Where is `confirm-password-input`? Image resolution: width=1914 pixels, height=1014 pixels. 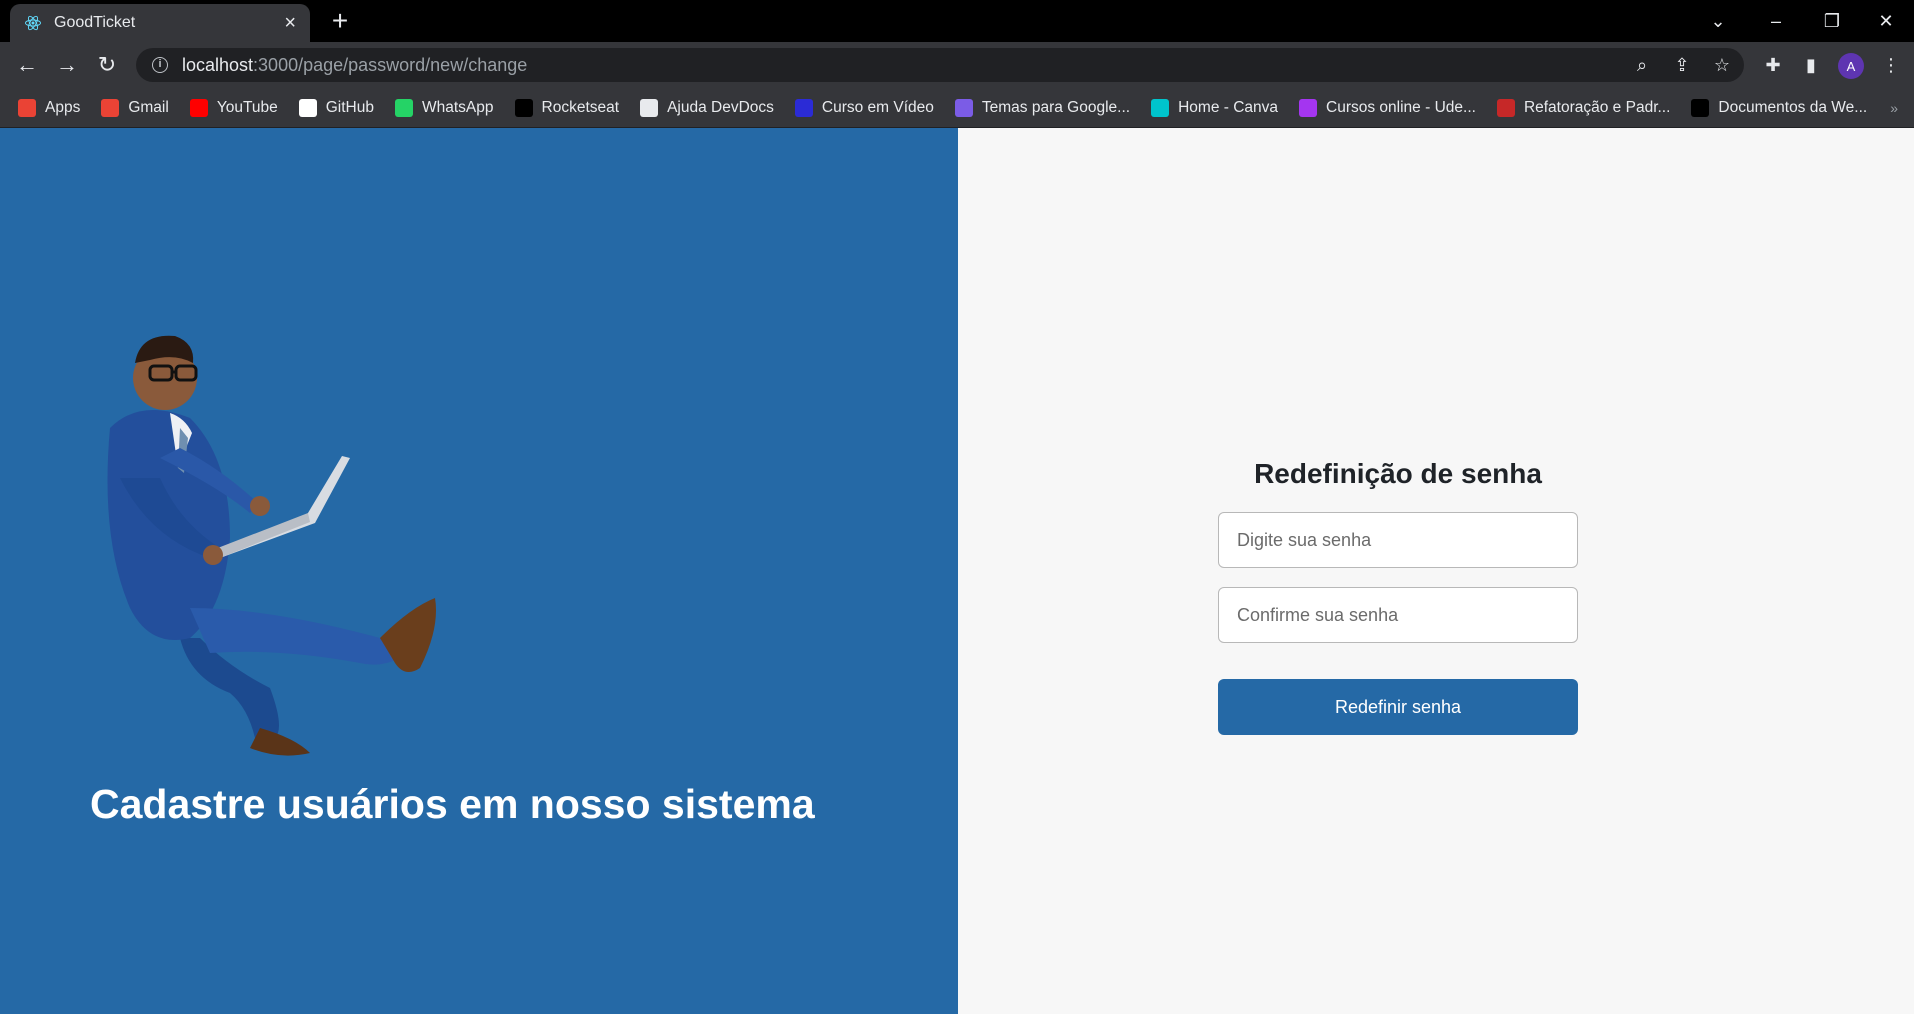
confirm-password-input is located at coordinates (1398, 615).